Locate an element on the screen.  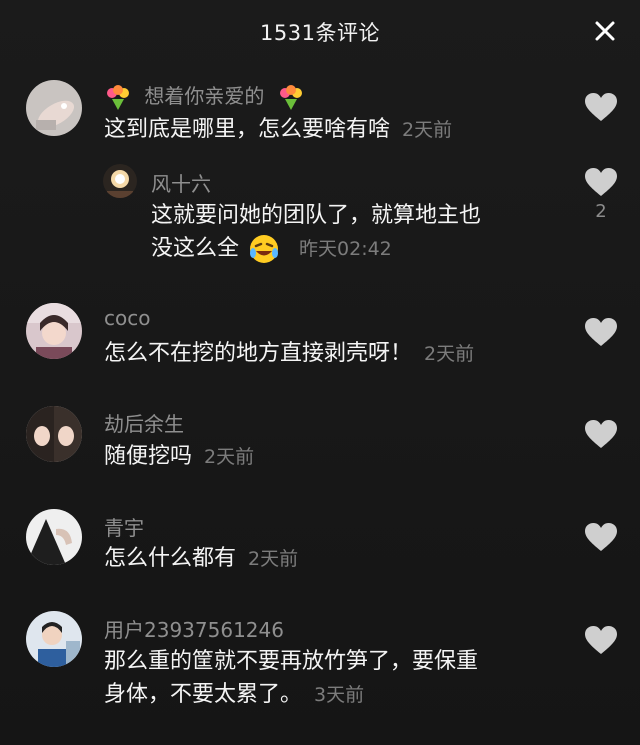
comment-username: 用户23937561246 is located at coordinates (194, 628).